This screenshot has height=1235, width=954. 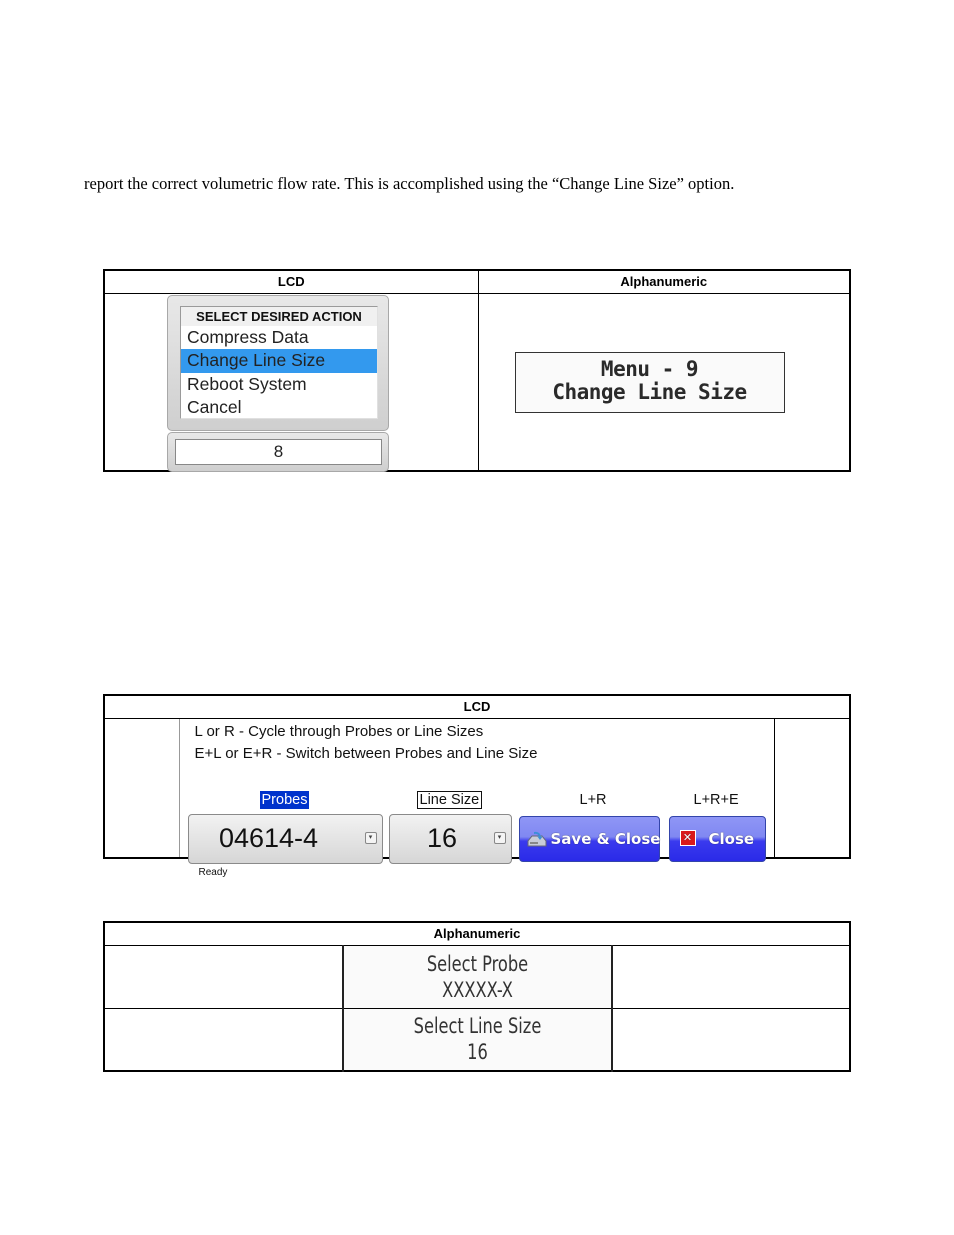 What do you see at coordinates (593, 799) in the screenshot?
I see `save-shortcut-label: L+R` at bounding box center [593, 799].